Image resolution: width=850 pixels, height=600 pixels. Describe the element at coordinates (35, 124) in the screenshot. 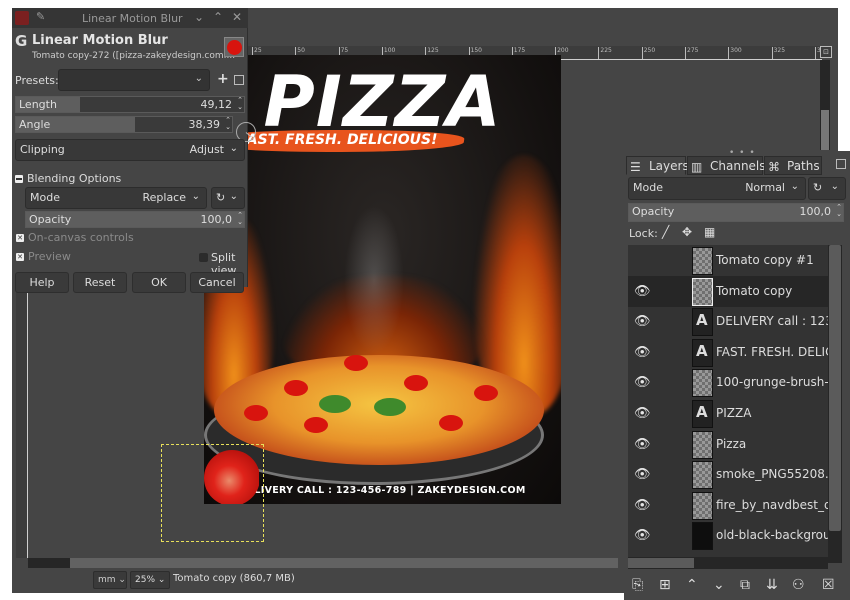

I see `angle-label: Angle` at that location.